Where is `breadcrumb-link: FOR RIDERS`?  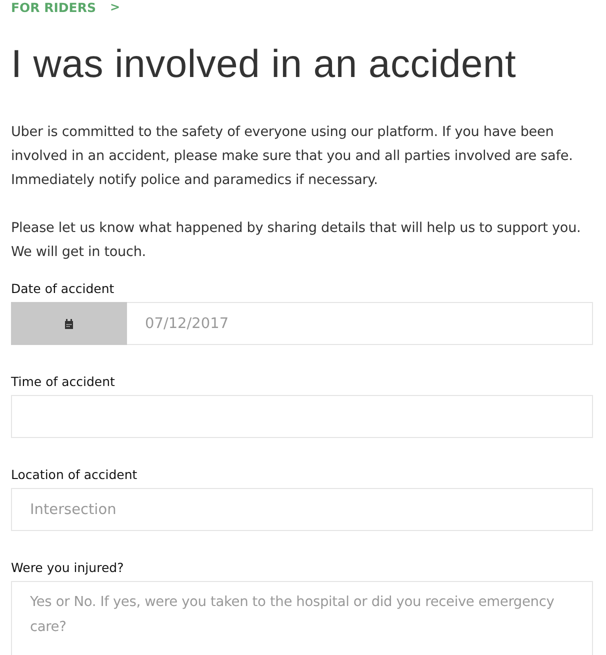 breadcrumb-link: FOR RIDERS is located at coordinates (53, 7).